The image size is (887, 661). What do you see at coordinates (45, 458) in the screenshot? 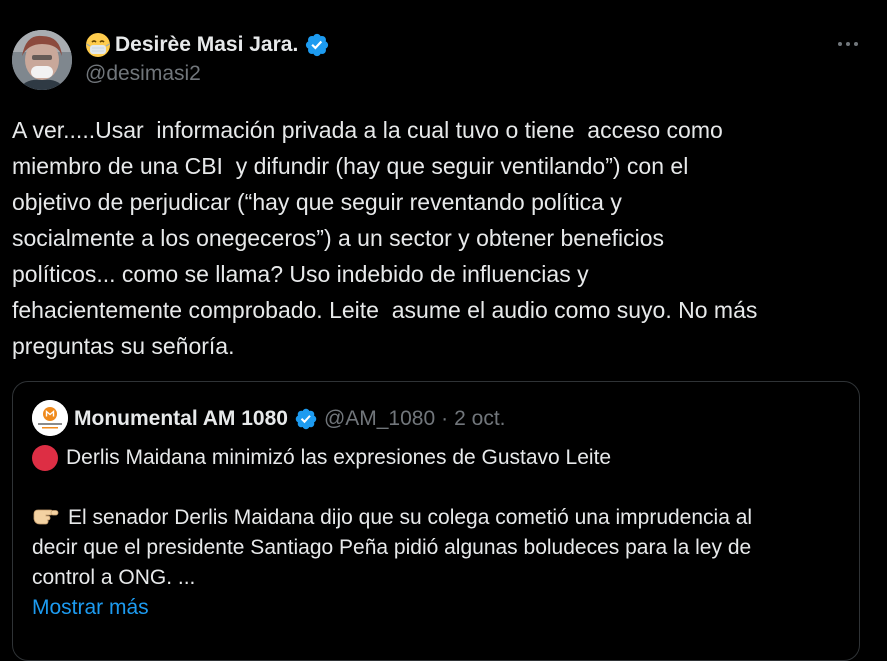
I see `red-circle-icon` at bounding box center [45, 458].